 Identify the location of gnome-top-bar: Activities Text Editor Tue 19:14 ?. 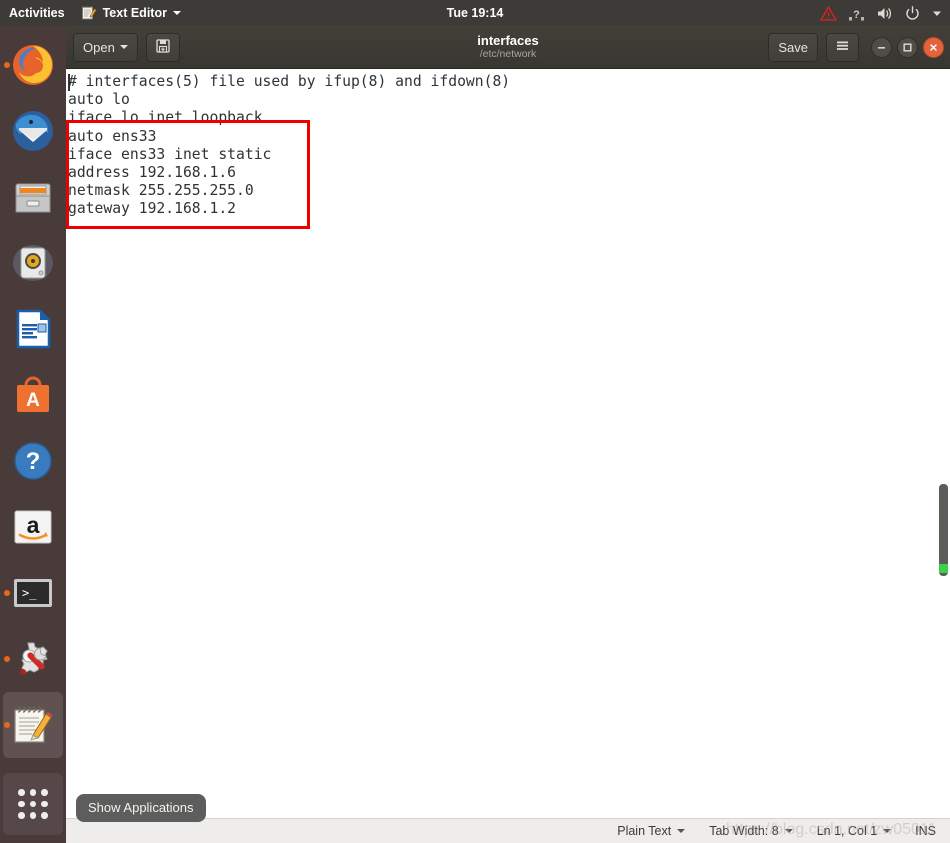
(475, 13).